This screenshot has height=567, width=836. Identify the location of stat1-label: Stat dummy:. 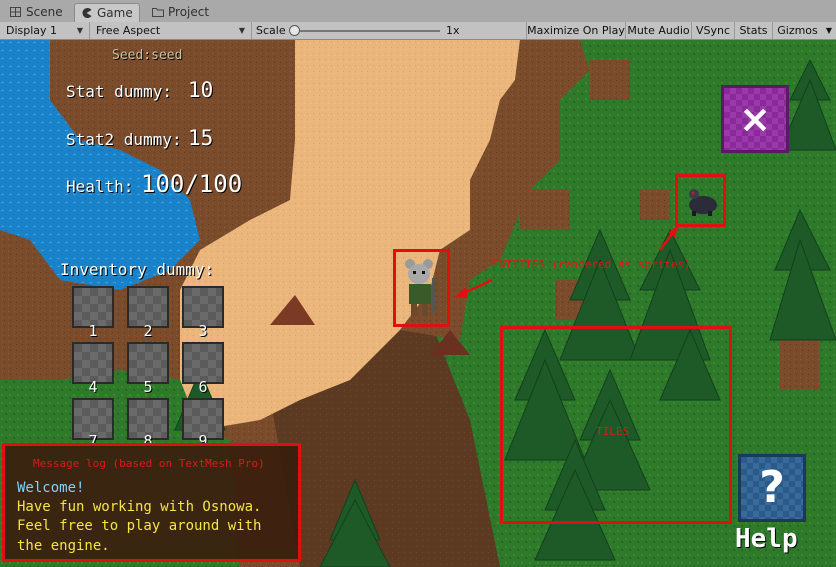
(119, 91).